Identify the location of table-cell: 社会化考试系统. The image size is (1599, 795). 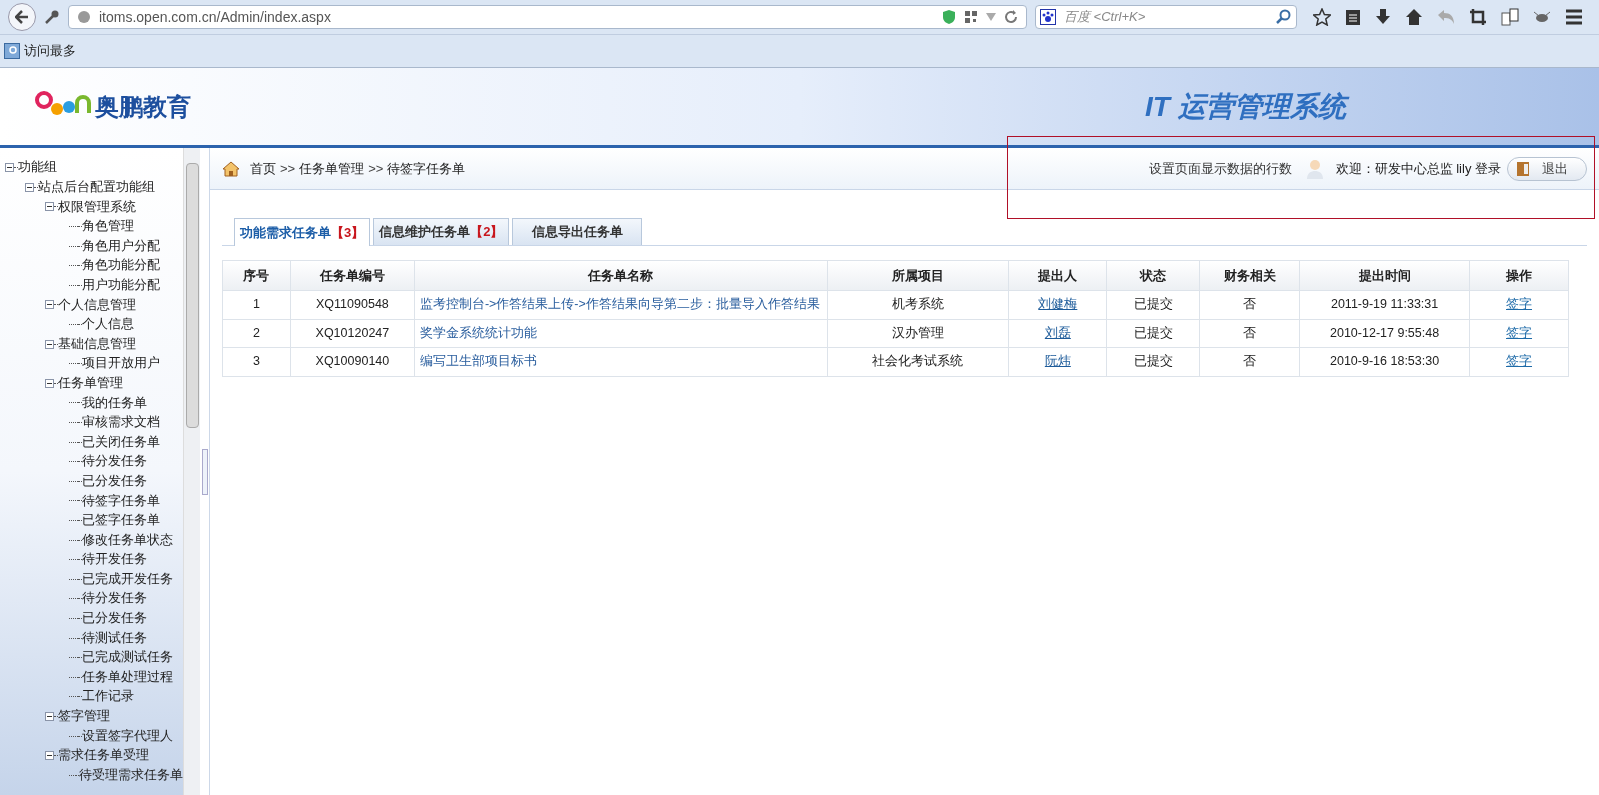
(918, 361).